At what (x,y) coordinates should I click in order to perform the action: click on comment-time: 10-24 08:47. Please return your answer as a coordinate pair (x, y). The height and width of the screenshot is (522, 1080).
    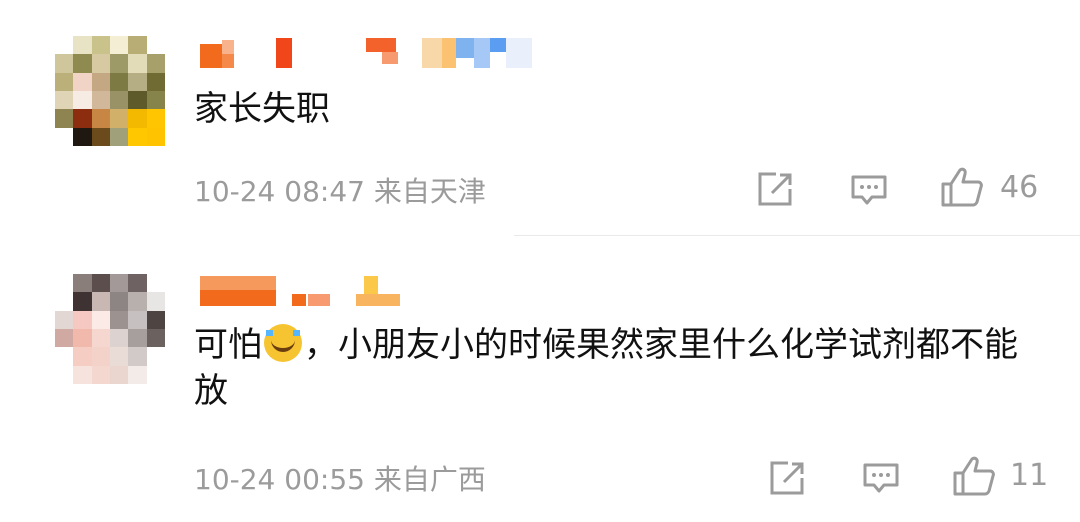
    Looking at the image, I should click on (279, 191).